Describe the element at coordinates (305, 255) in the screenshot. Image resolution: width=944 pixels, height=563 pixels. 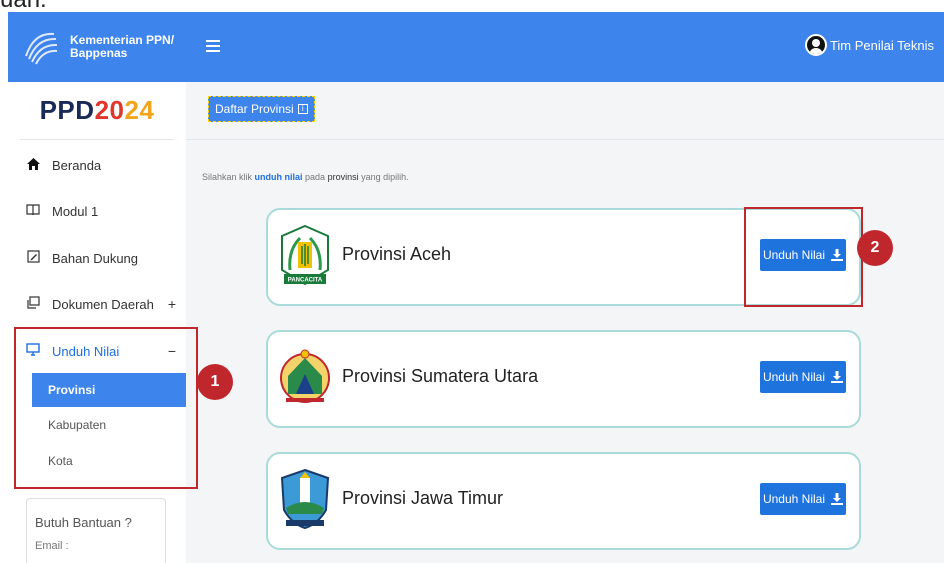
I see `aceh-emblem-icon: PANCACITA` at that location.